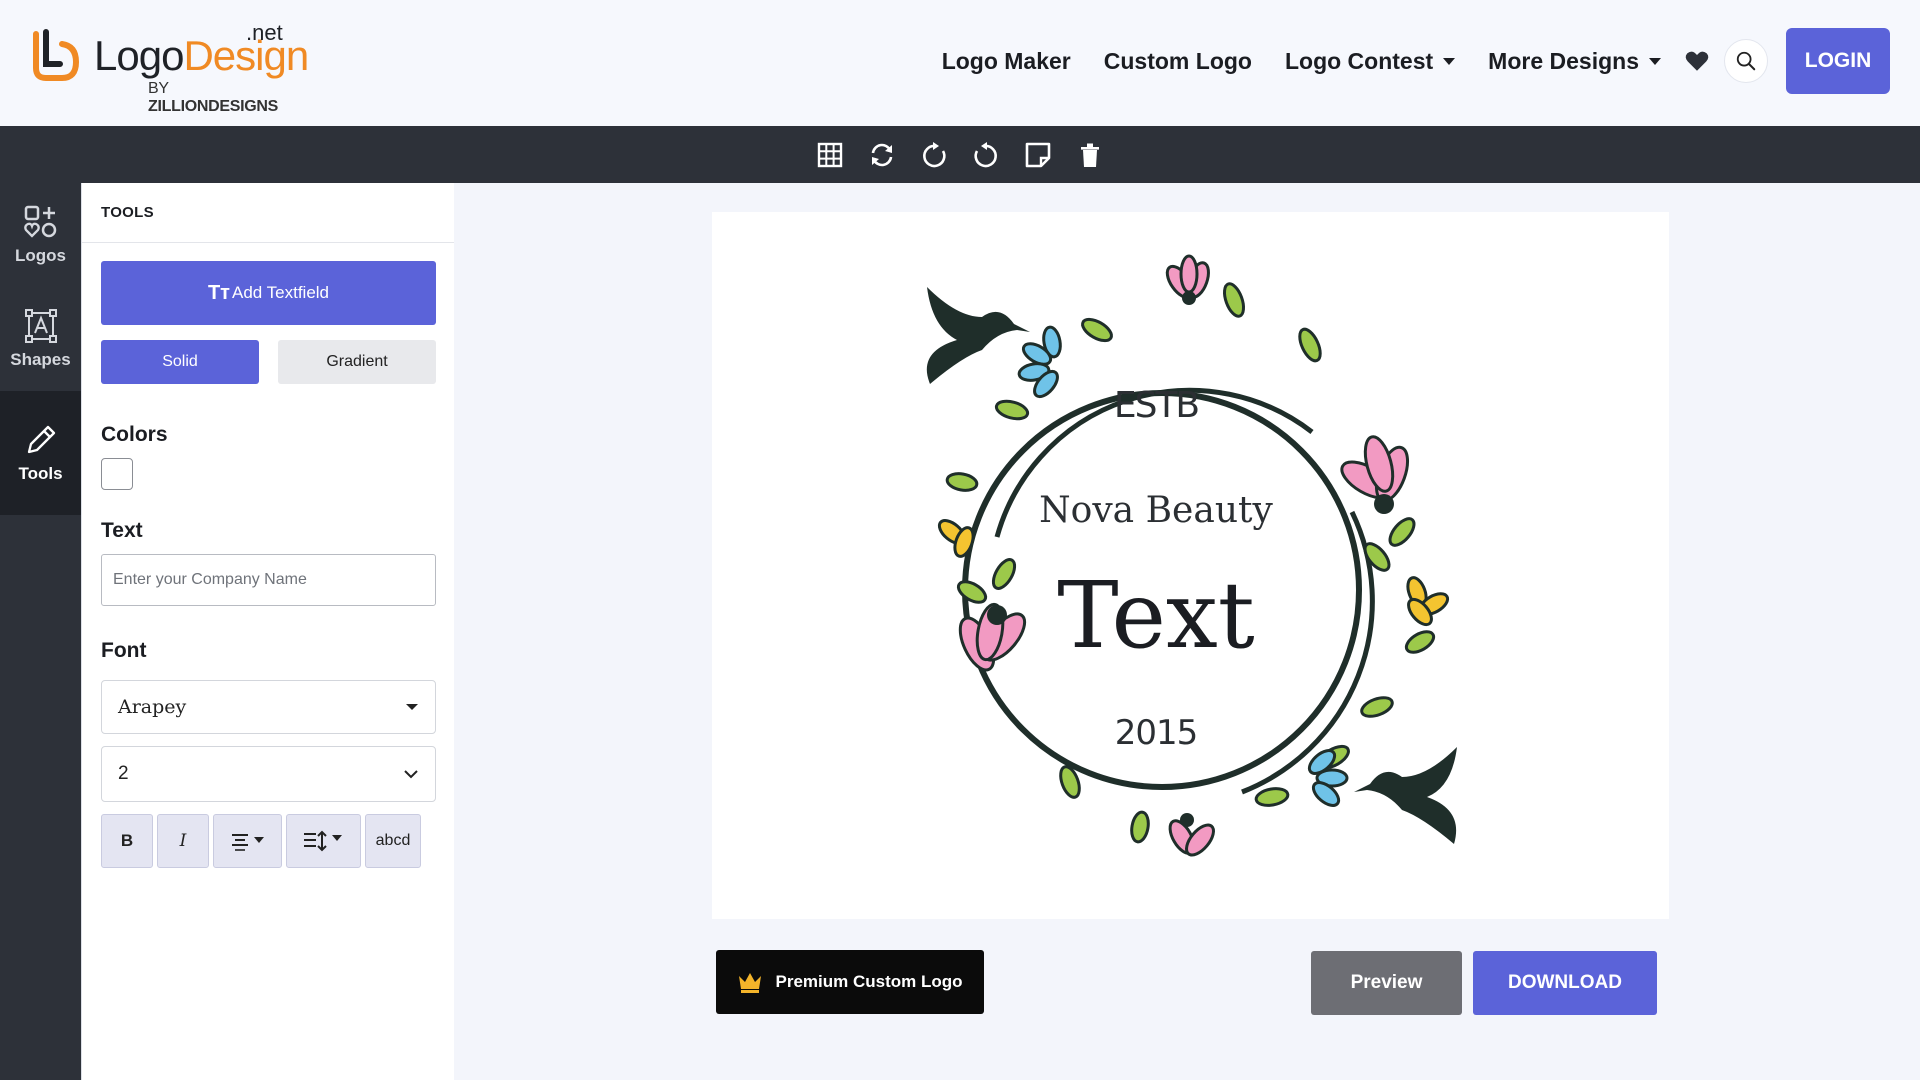 Image resolution: width=1920 pixels, height=1080 pixels. Describe the element at coordinates (934, 155) in the screenshot. I see `rotate-right-icon` at that location.